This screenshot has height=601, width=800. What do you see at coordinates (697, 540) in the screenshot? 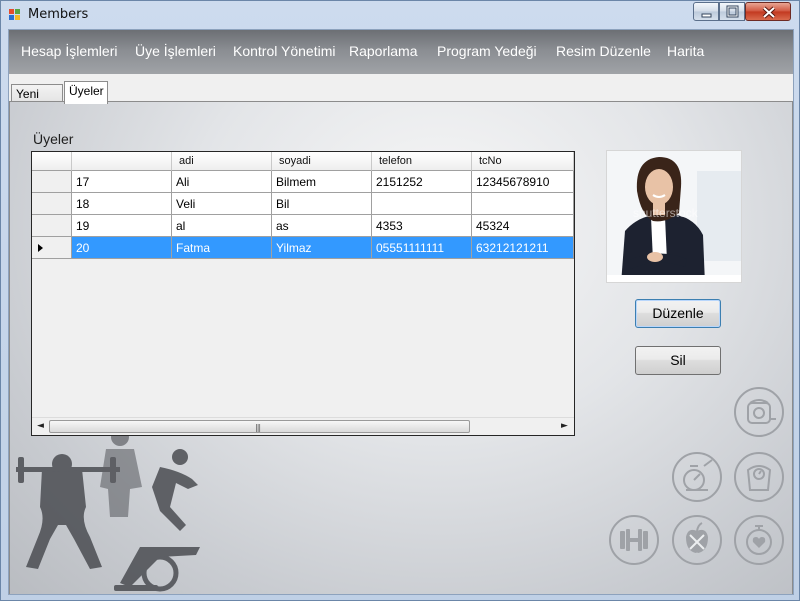
I see `diet-apple-icon` at bounding box center [697, 540].